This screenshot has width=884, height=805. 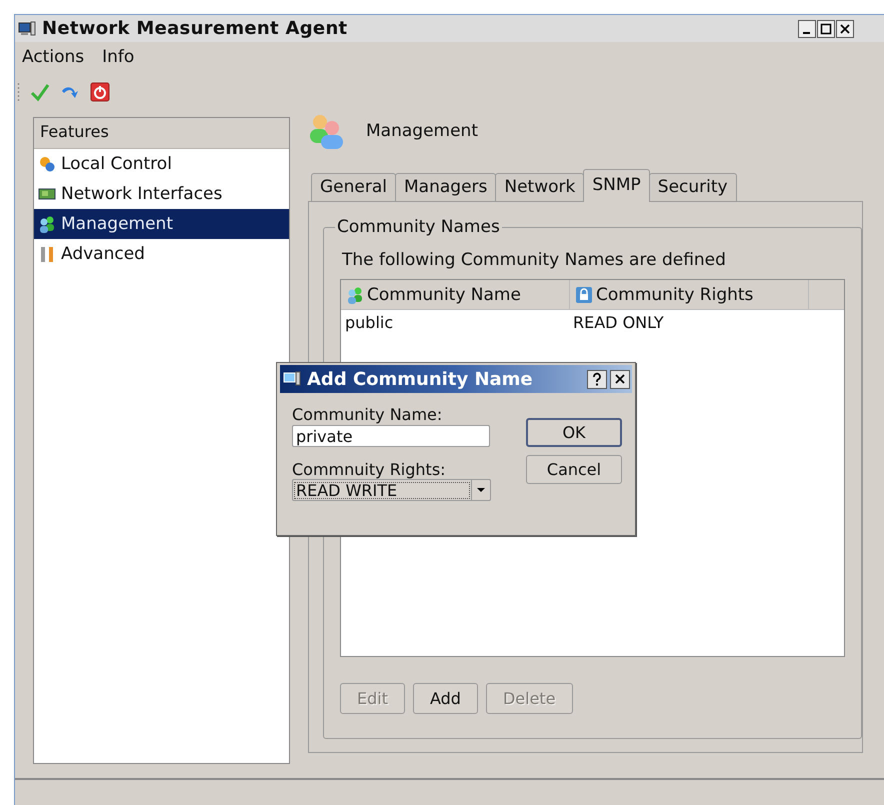 What do you see at coordinates (368, 414) in the screenshot?
I see `field-label: Community Name:` at bounding box center [368, 414].